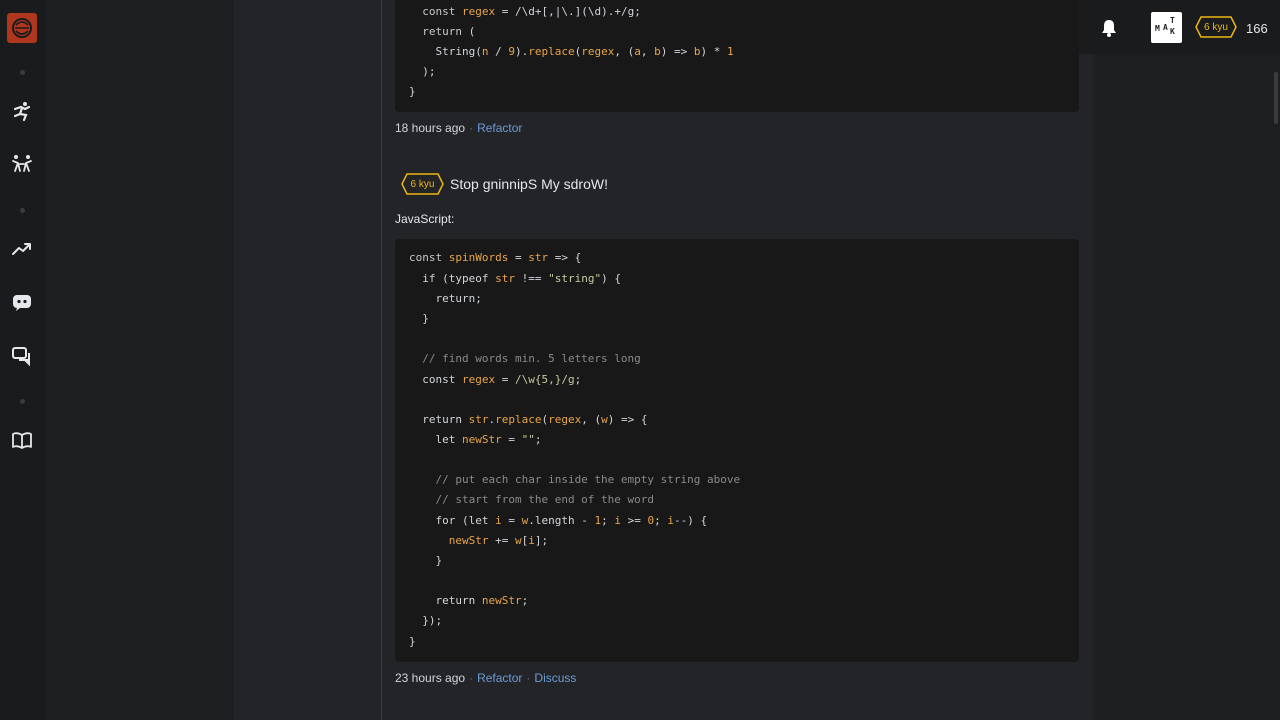 This screenshot has width=1280, height=720. I want to click on kata-title-link: Stop gninnipS My sdroW!, so click(529, 184).